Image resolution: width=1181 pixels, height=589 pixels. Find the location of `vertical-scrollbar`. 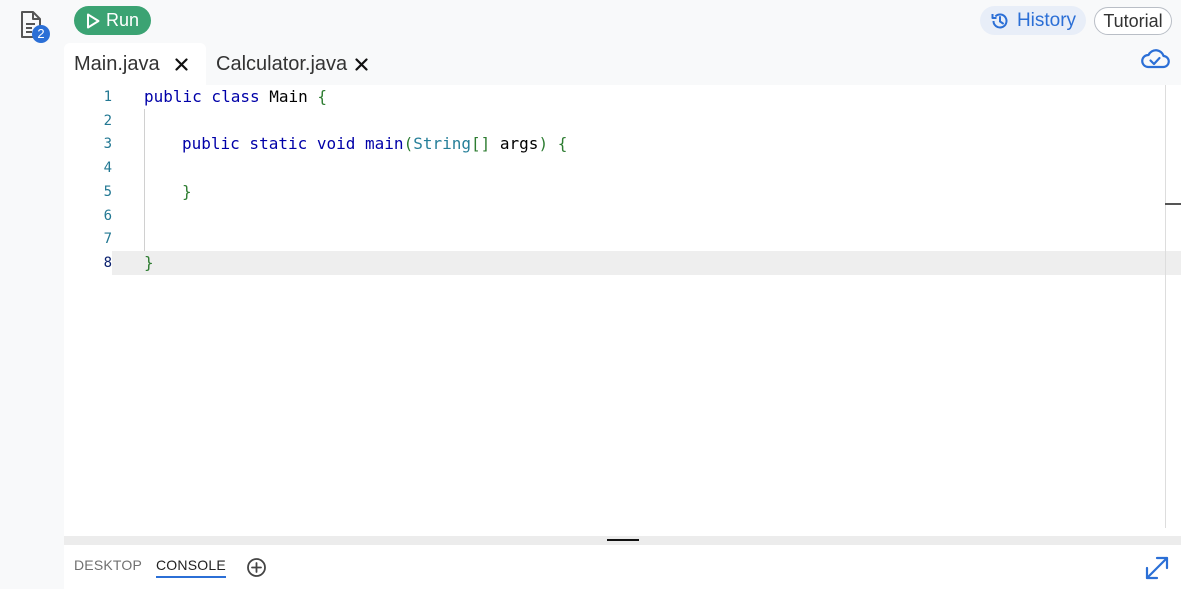

vertical-scrollbar is located at coordinates (1165, 306).